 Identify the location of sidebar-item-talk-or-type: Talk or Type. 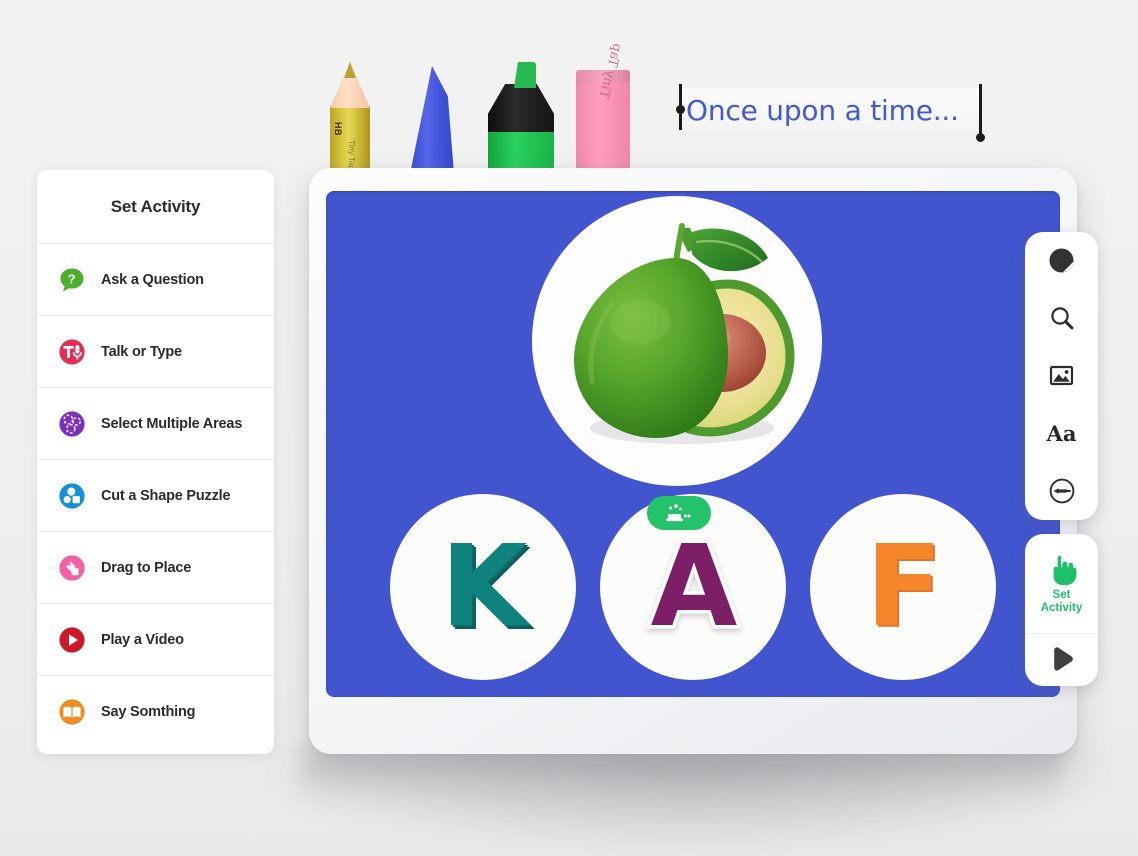
(155, 352).